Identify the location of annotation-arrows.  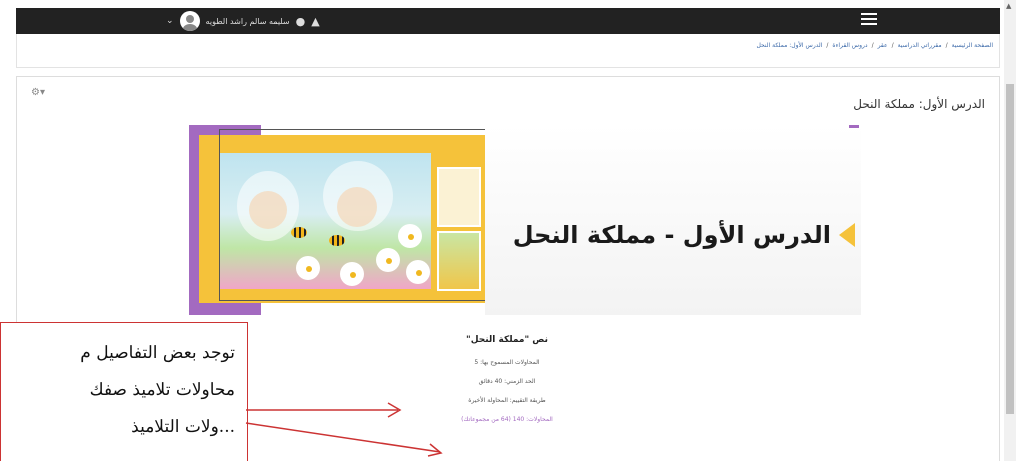
(344, 429).